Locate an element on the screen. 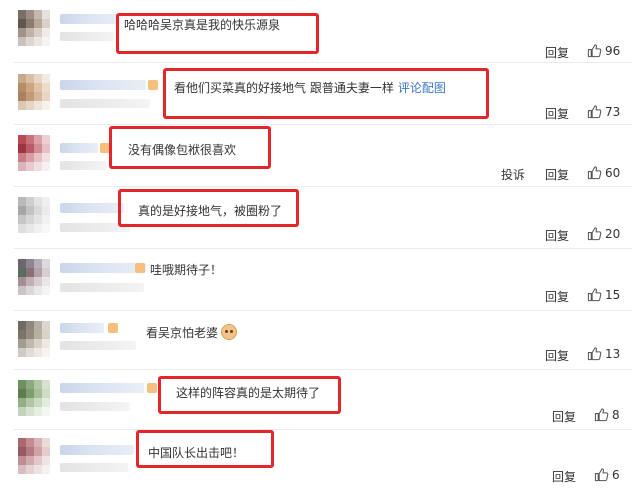 The height and width of the screenshot is (488, 640). like-button: 73 is located at coordinates (603, 111).